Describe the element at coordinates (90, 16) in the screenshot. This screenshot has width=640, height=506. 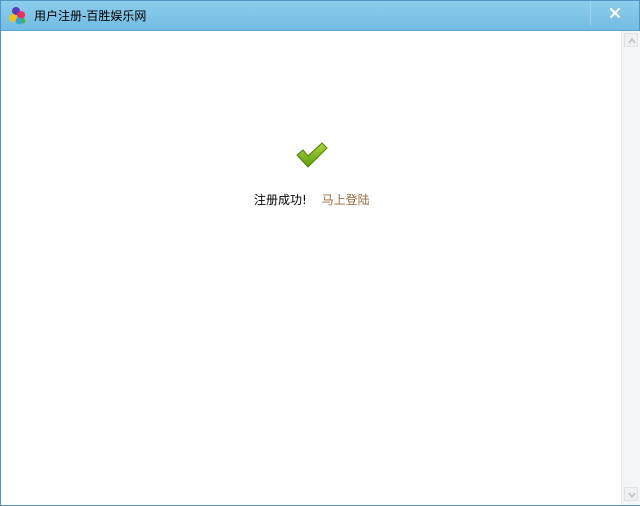
I see `window-title: 用户注册-百胜娱乐网` at that location.